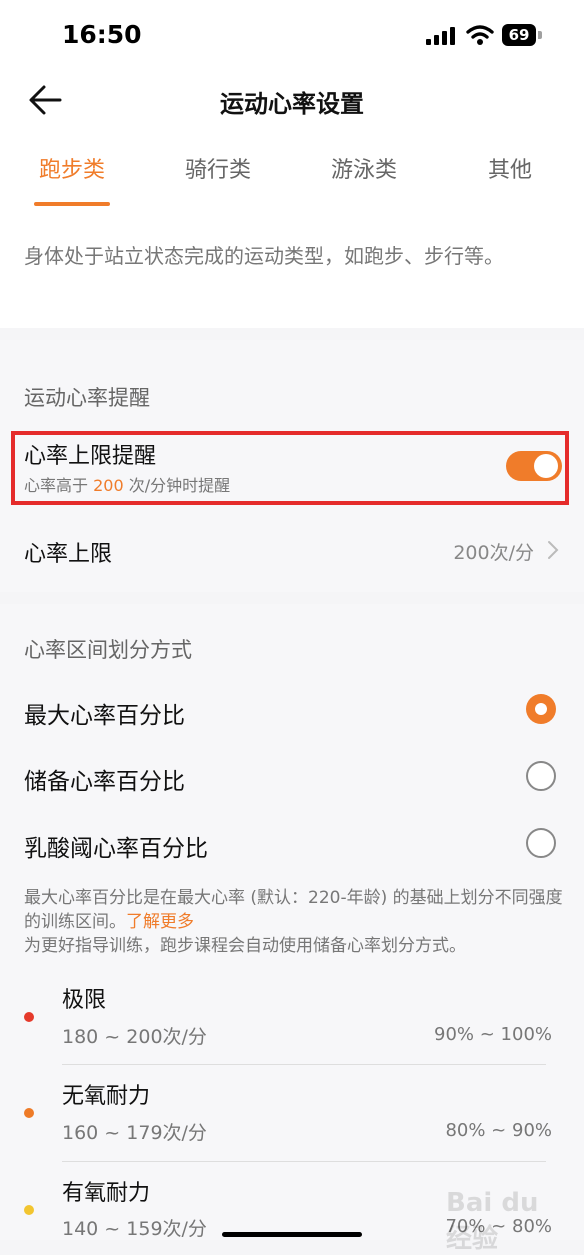 Image resolution: width=584 pixels, height=1255 pixels. Describe the element at coordinates (104, 779) in the screenshot. I see `option-reserve-hr-label: 储备心率百分比` at that location.